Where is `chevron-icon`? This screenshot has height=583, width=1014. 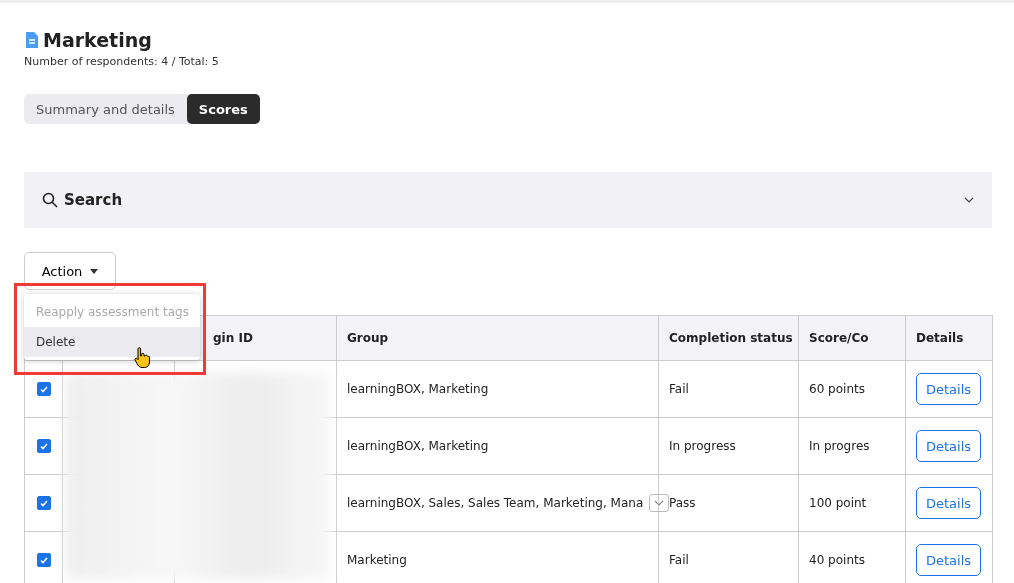 chevron-icon is located at coordinates (659, 503).